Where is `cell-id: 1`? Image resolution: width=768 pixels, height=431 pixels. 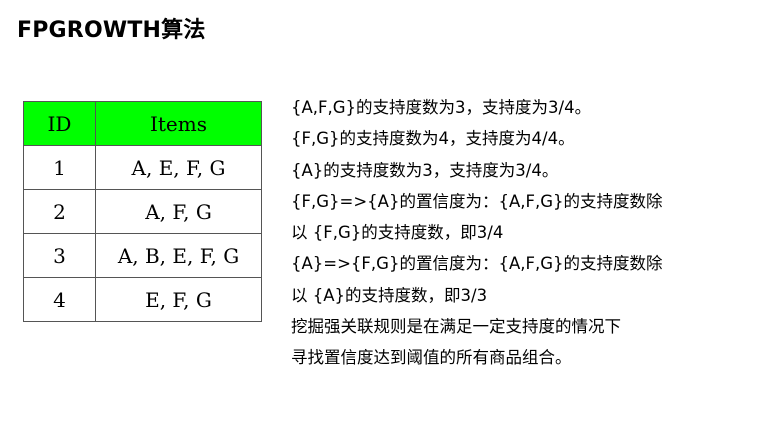 cell-id: 1 is located at coordinates (59, 167).